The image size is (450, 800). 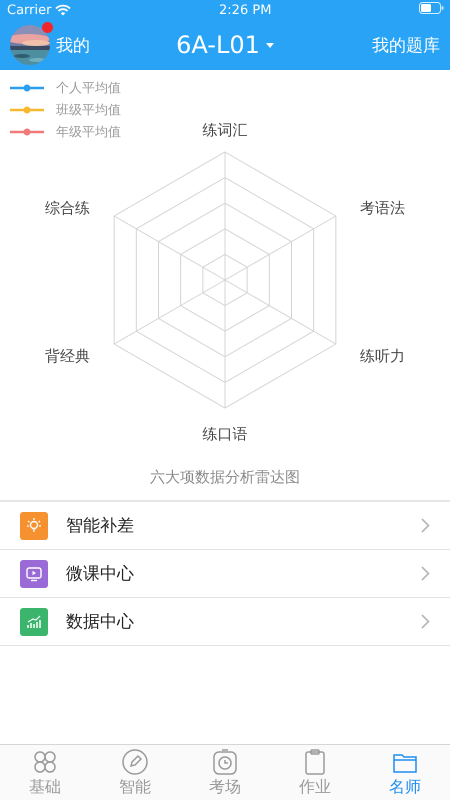 I want to click on caret-icon, so click(x=270, y=45).